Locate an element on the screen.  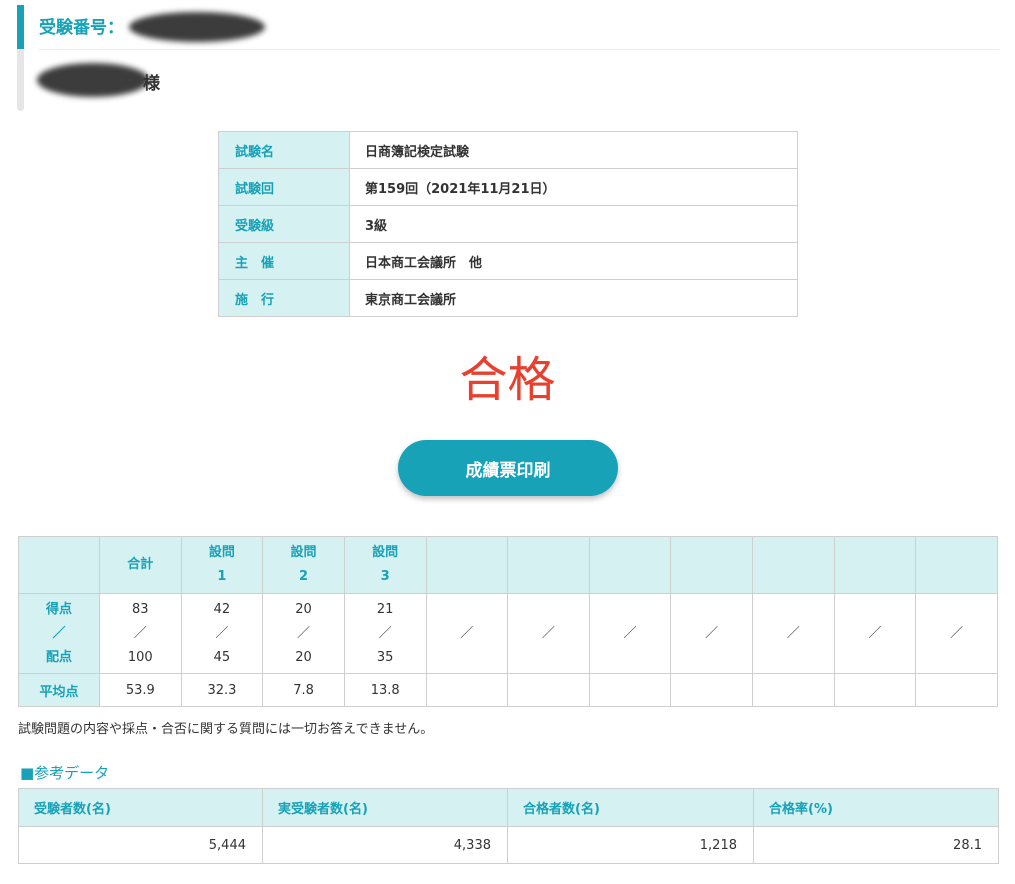
reference-header-pass-rate: 合格率(%) is located at coordinates (876, 807).